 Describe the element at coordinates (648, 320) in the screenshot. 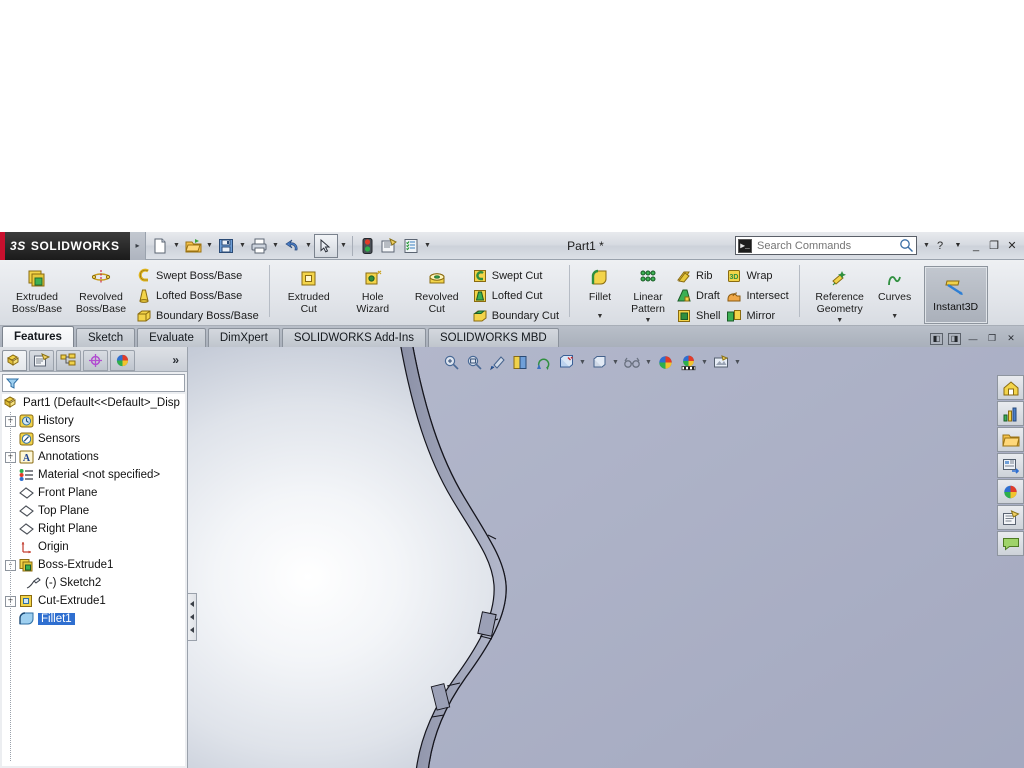

I see `linear-pattern-dropdown-caret-icon: ▼` at that location.